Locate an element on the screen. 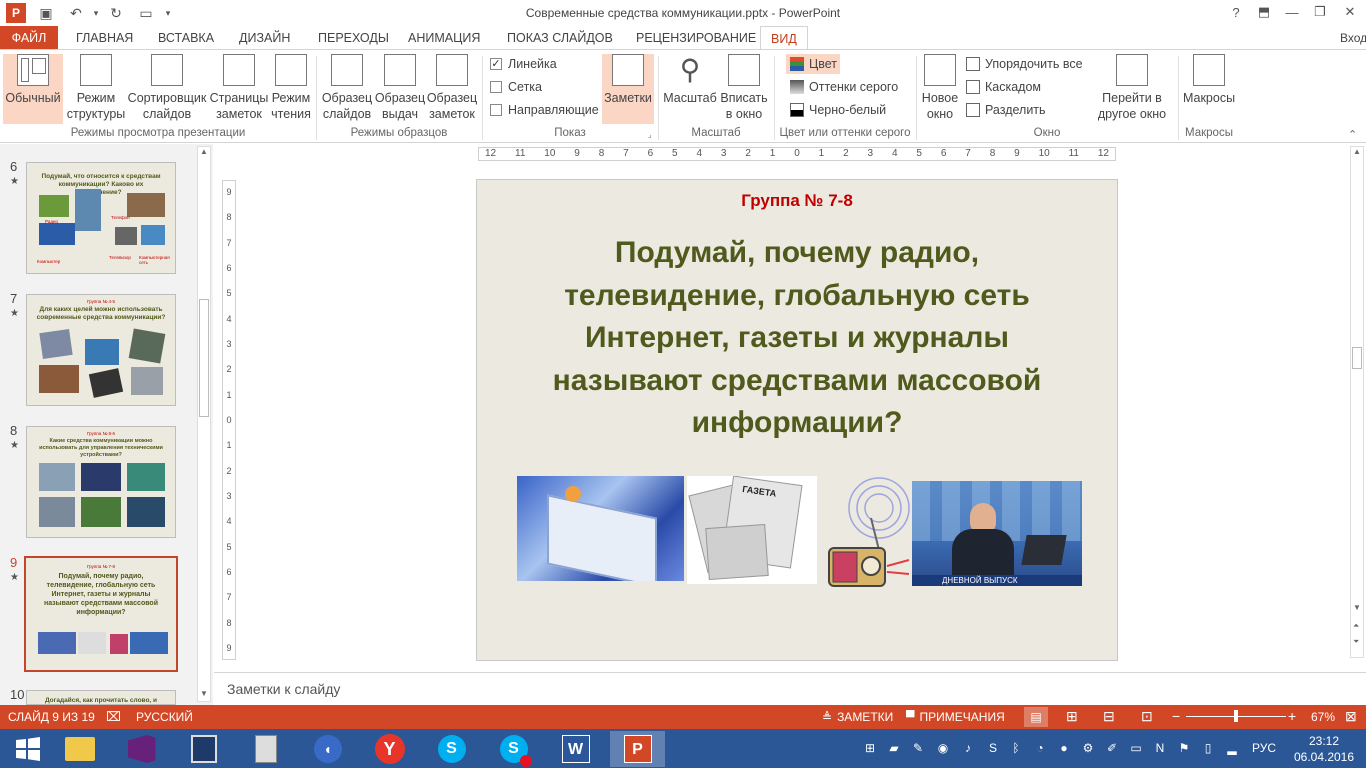  tray-app-icon: ◔ is located at coordinates (1040, 749).